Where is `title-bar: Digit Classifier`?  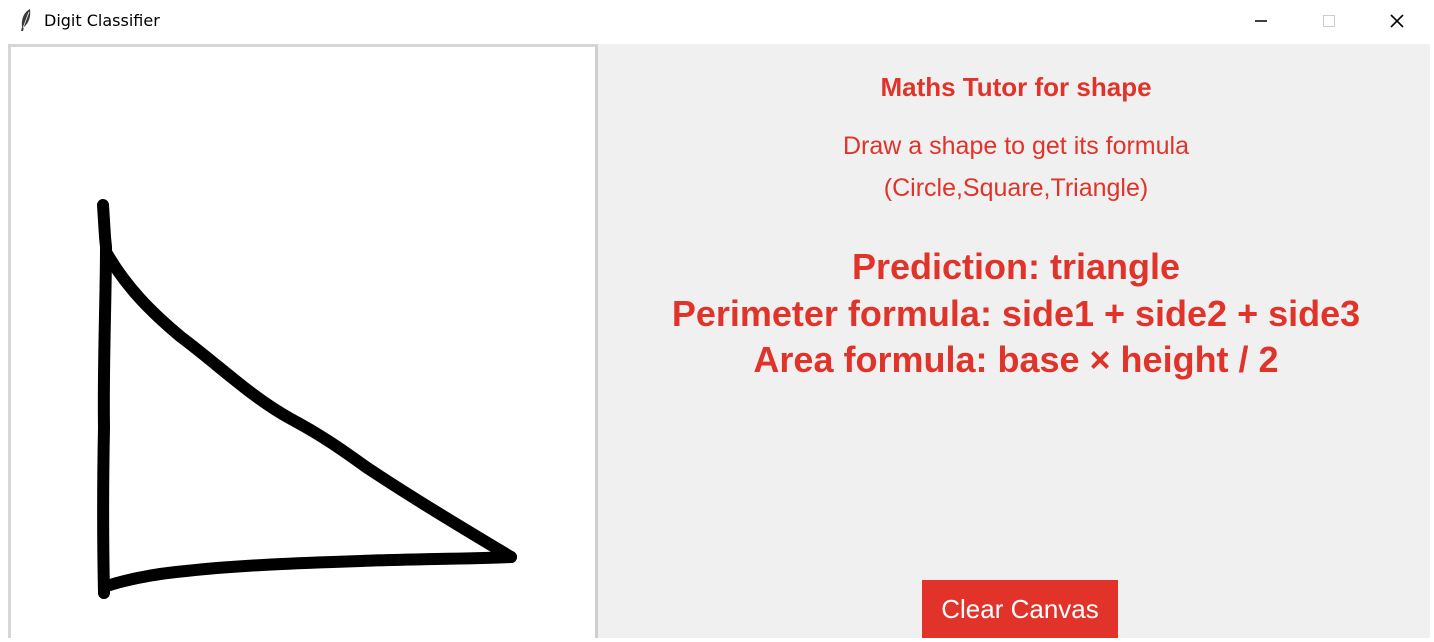 title-bar: Digit Classifier is located at coordinates (717, 21).